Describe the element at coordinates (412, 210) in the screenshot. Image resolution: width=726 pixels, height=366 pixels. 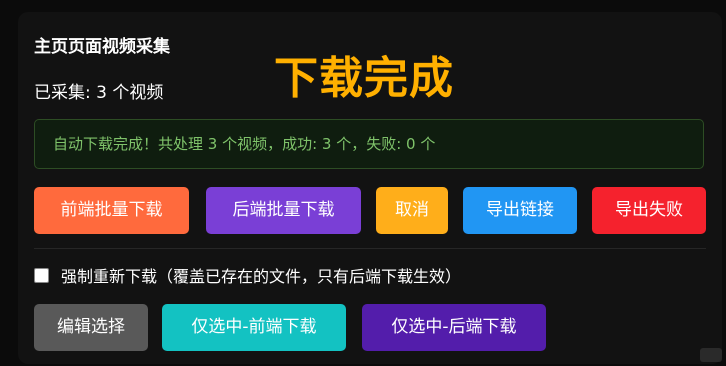
I see `cancel-button: 取消` at that location.